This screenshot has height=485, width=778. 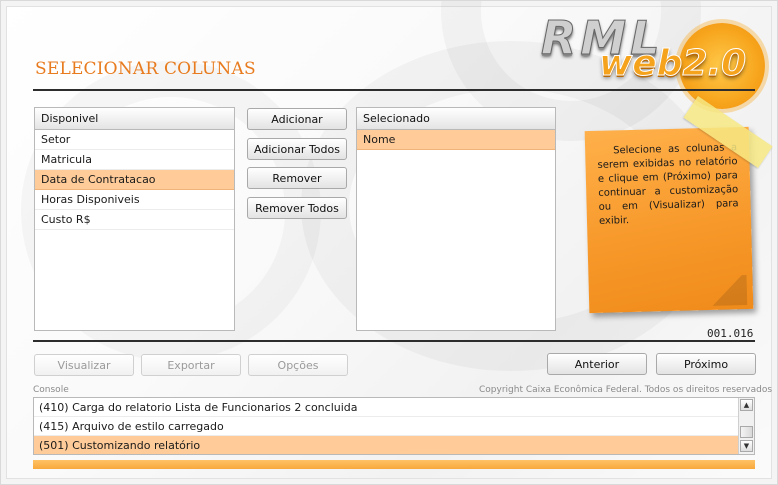 I want to click on remove-button: Remover, so click(x=297, y=178).